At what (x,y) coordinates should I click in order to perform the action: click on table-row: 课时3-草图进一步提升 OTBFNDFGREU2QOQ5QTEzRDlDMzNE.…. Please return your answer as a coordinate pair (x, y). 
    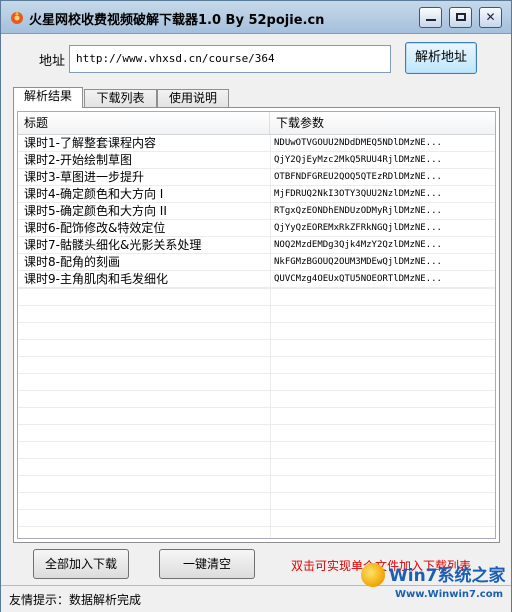
    Looking at the image, I should click on (256, 177).